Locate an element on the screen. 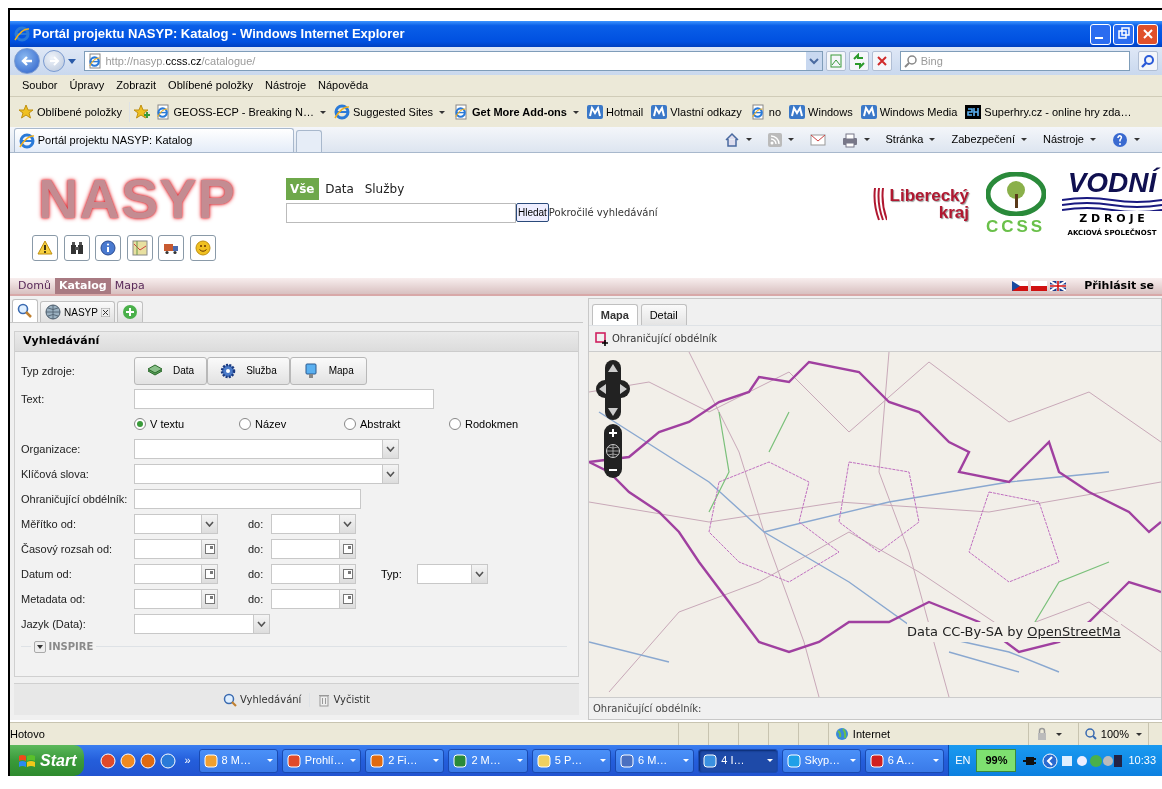  forward-button is located at coordinates (53, 61).